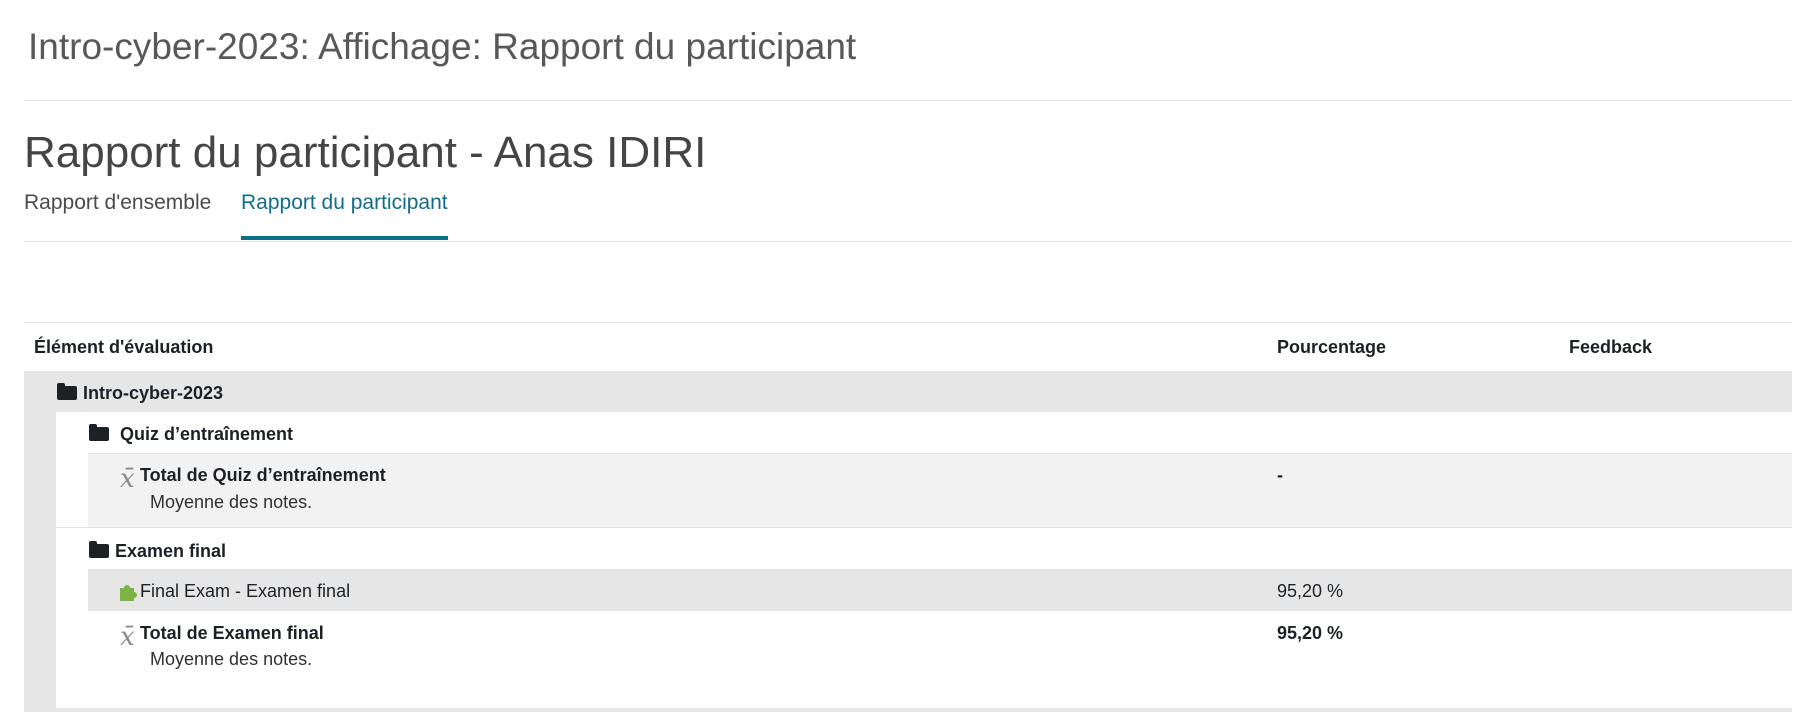 The width and height of the screenshot is (1801, 712). Describe the element at coordinates (232, 633) in the screenshot. I see `grade-item-name: Total de Examen final` at that location.